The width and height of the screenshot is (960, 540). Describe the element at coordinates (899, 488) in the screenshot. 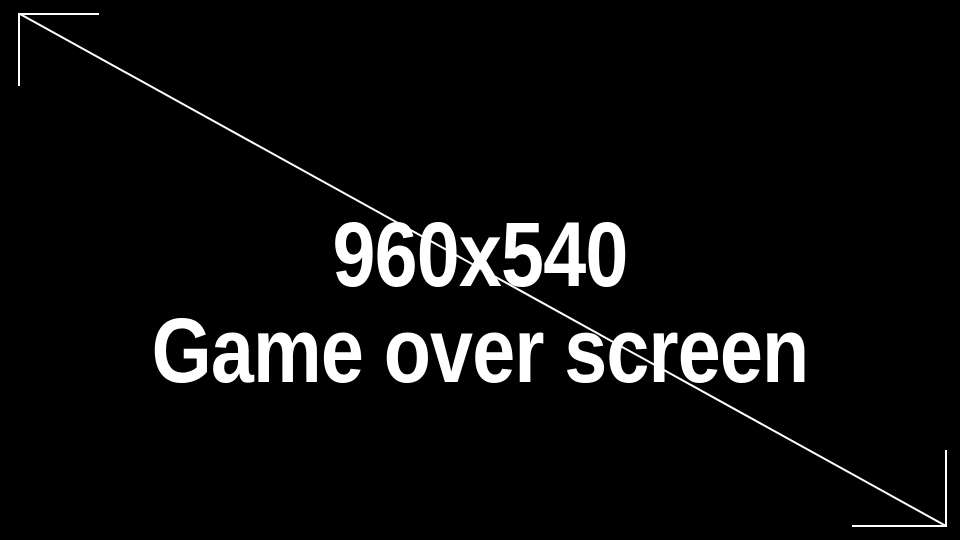

I see `corner-arrow-bottom-right-icon` at that location.